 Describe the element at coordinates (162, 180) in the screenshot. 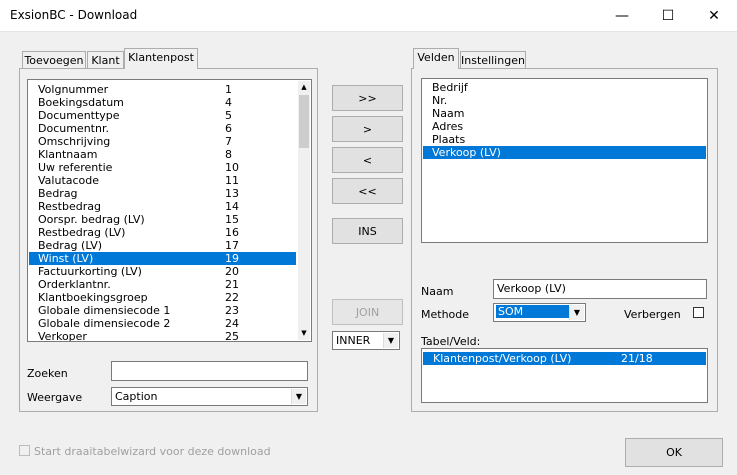

I see `list-item: Valutacode 11` at that location.